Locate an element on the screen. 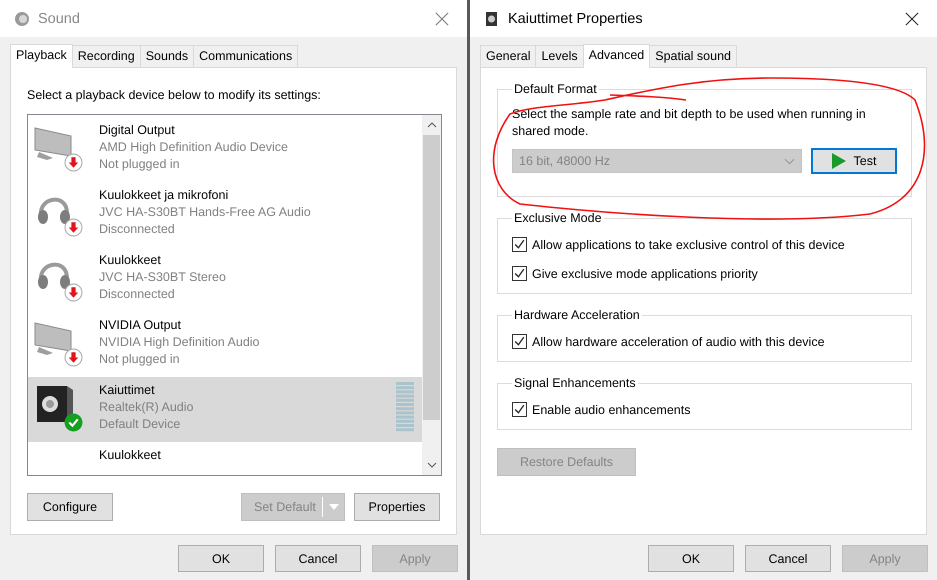 This screenshot has width=937, height=580. device-driver: AMD High Definition Audio Device is located at coordinates (194, 147).